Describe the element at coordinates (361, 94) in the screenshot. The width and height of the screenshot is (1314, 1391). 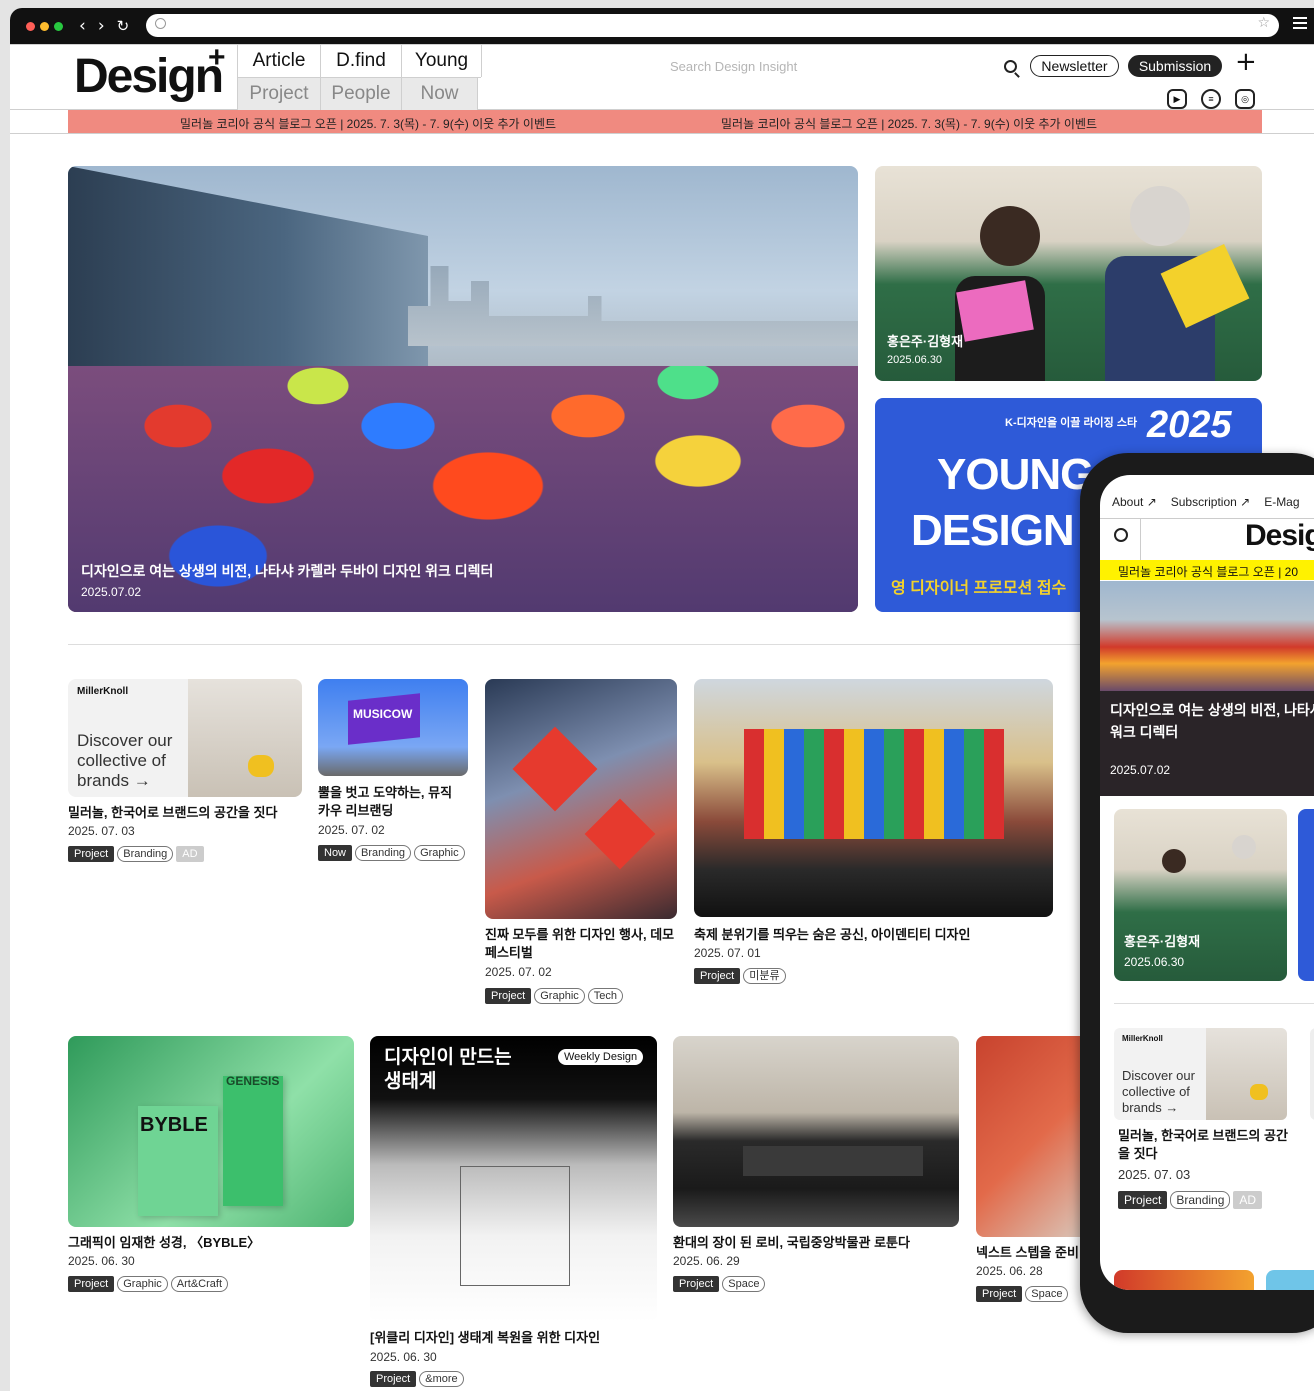
I see `nav-people: People` at that location.